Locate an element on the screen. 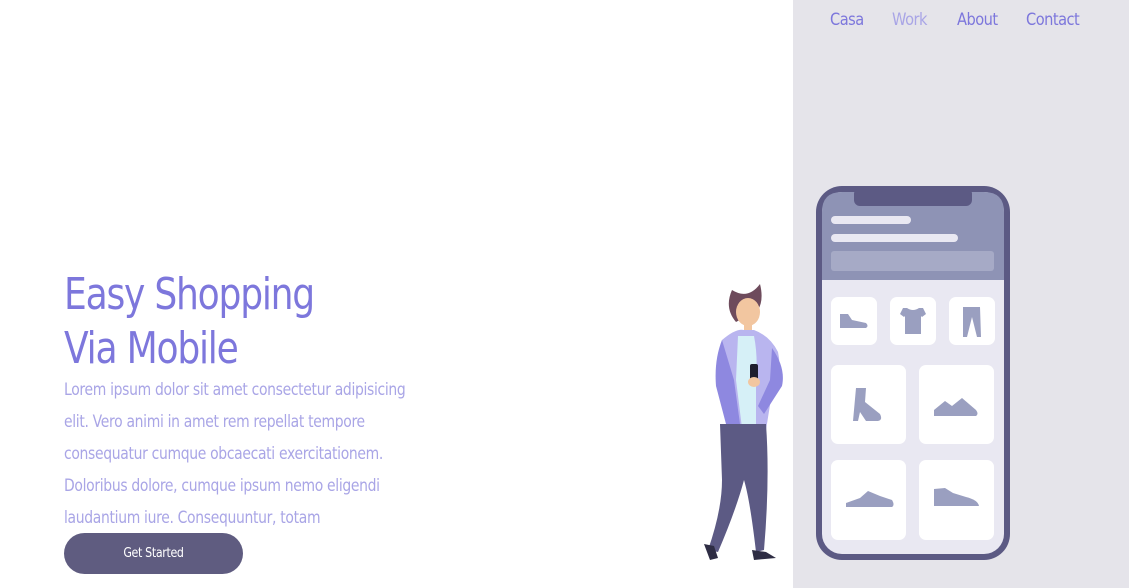 The image size is (1129, 588). hero-title-line-1: Easy Shopping is located at coordinates (189, 294).